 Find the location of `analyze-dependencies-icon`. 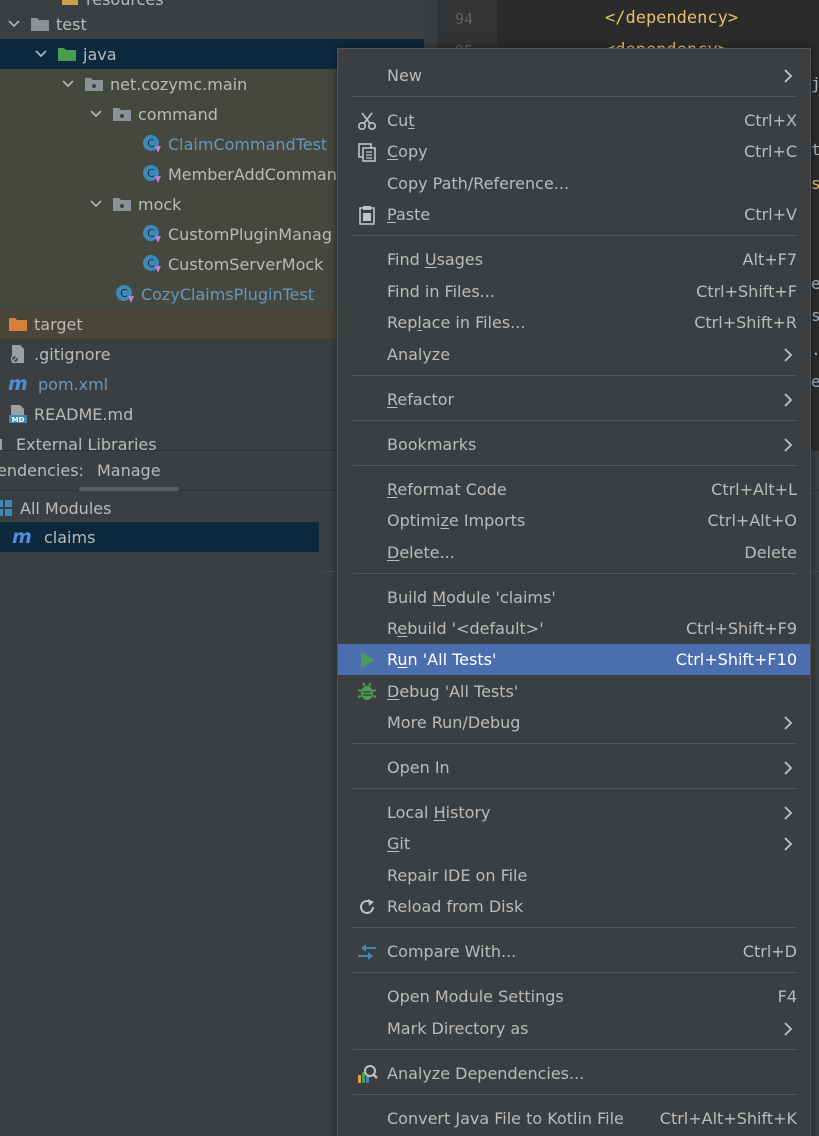

analyze-dependencies-icon is located at coordinates (367, 1074).